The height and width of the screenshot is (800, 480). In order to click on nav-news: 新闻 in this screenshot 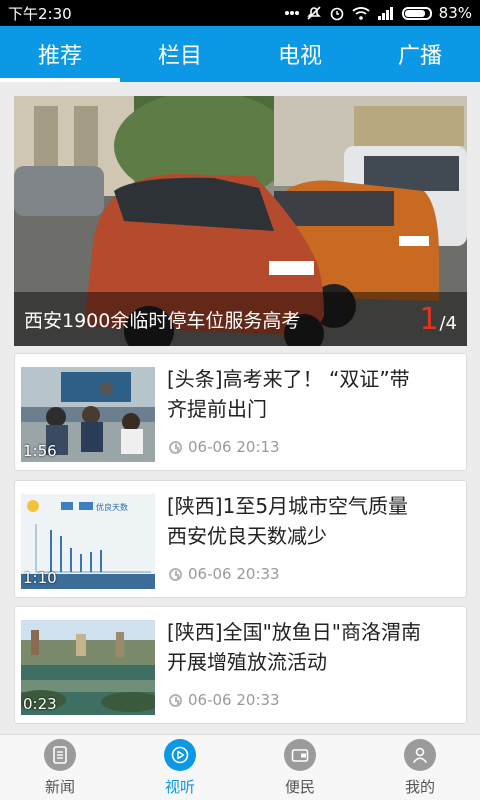, I will do `click(60, 767)`.